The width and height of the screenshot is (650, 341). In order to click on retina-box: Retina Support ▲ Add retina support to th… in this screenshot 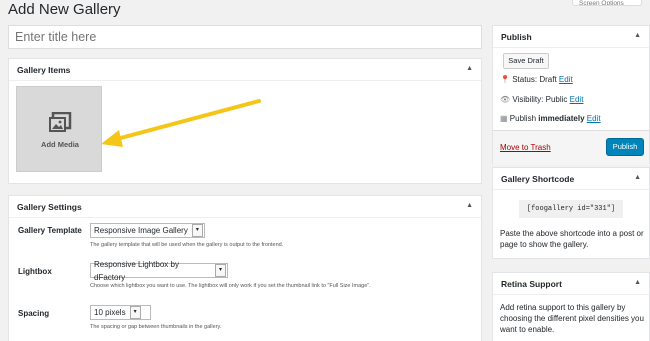, I will do `click(571, 306)`.